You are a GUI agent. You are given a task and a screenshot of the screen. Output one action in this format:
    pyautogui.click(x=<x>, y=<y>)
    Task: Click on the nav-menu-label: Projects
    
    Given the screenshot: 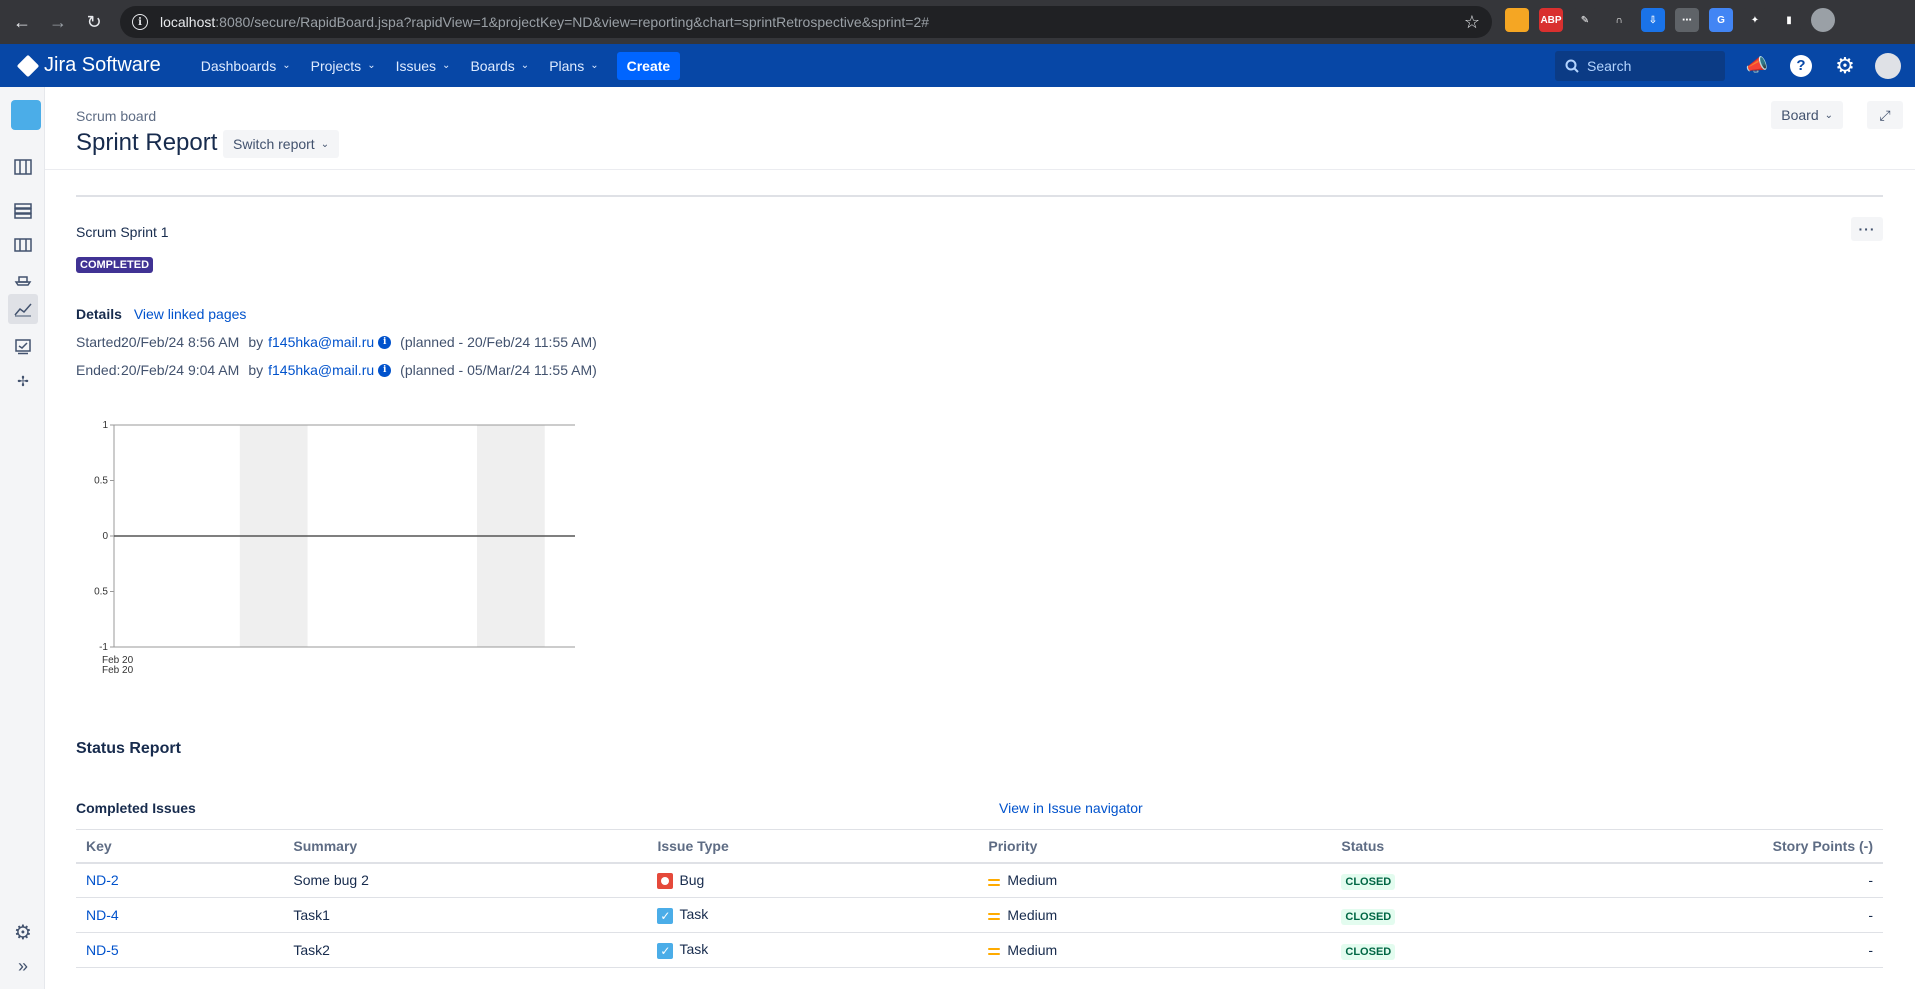 What is the action you would take?
    pyautogui.click(x=336, y=65)
    